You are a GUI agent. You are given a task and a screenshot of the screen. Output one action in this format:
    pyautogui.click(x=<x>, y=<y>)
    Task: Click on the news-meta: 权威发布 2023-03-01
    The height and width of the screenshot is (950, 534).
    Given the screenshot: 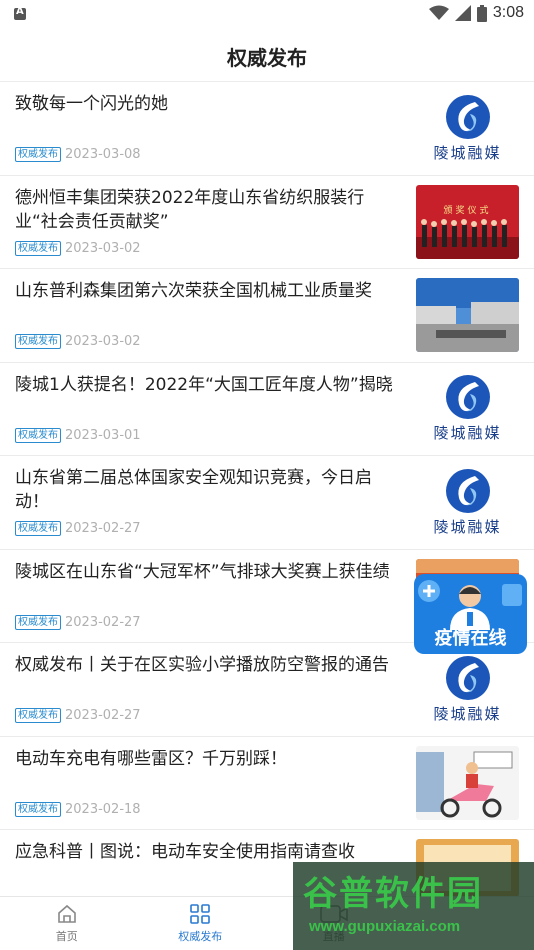 What is the action you would take?
    pyautogui.click(x=78, y=435)
    